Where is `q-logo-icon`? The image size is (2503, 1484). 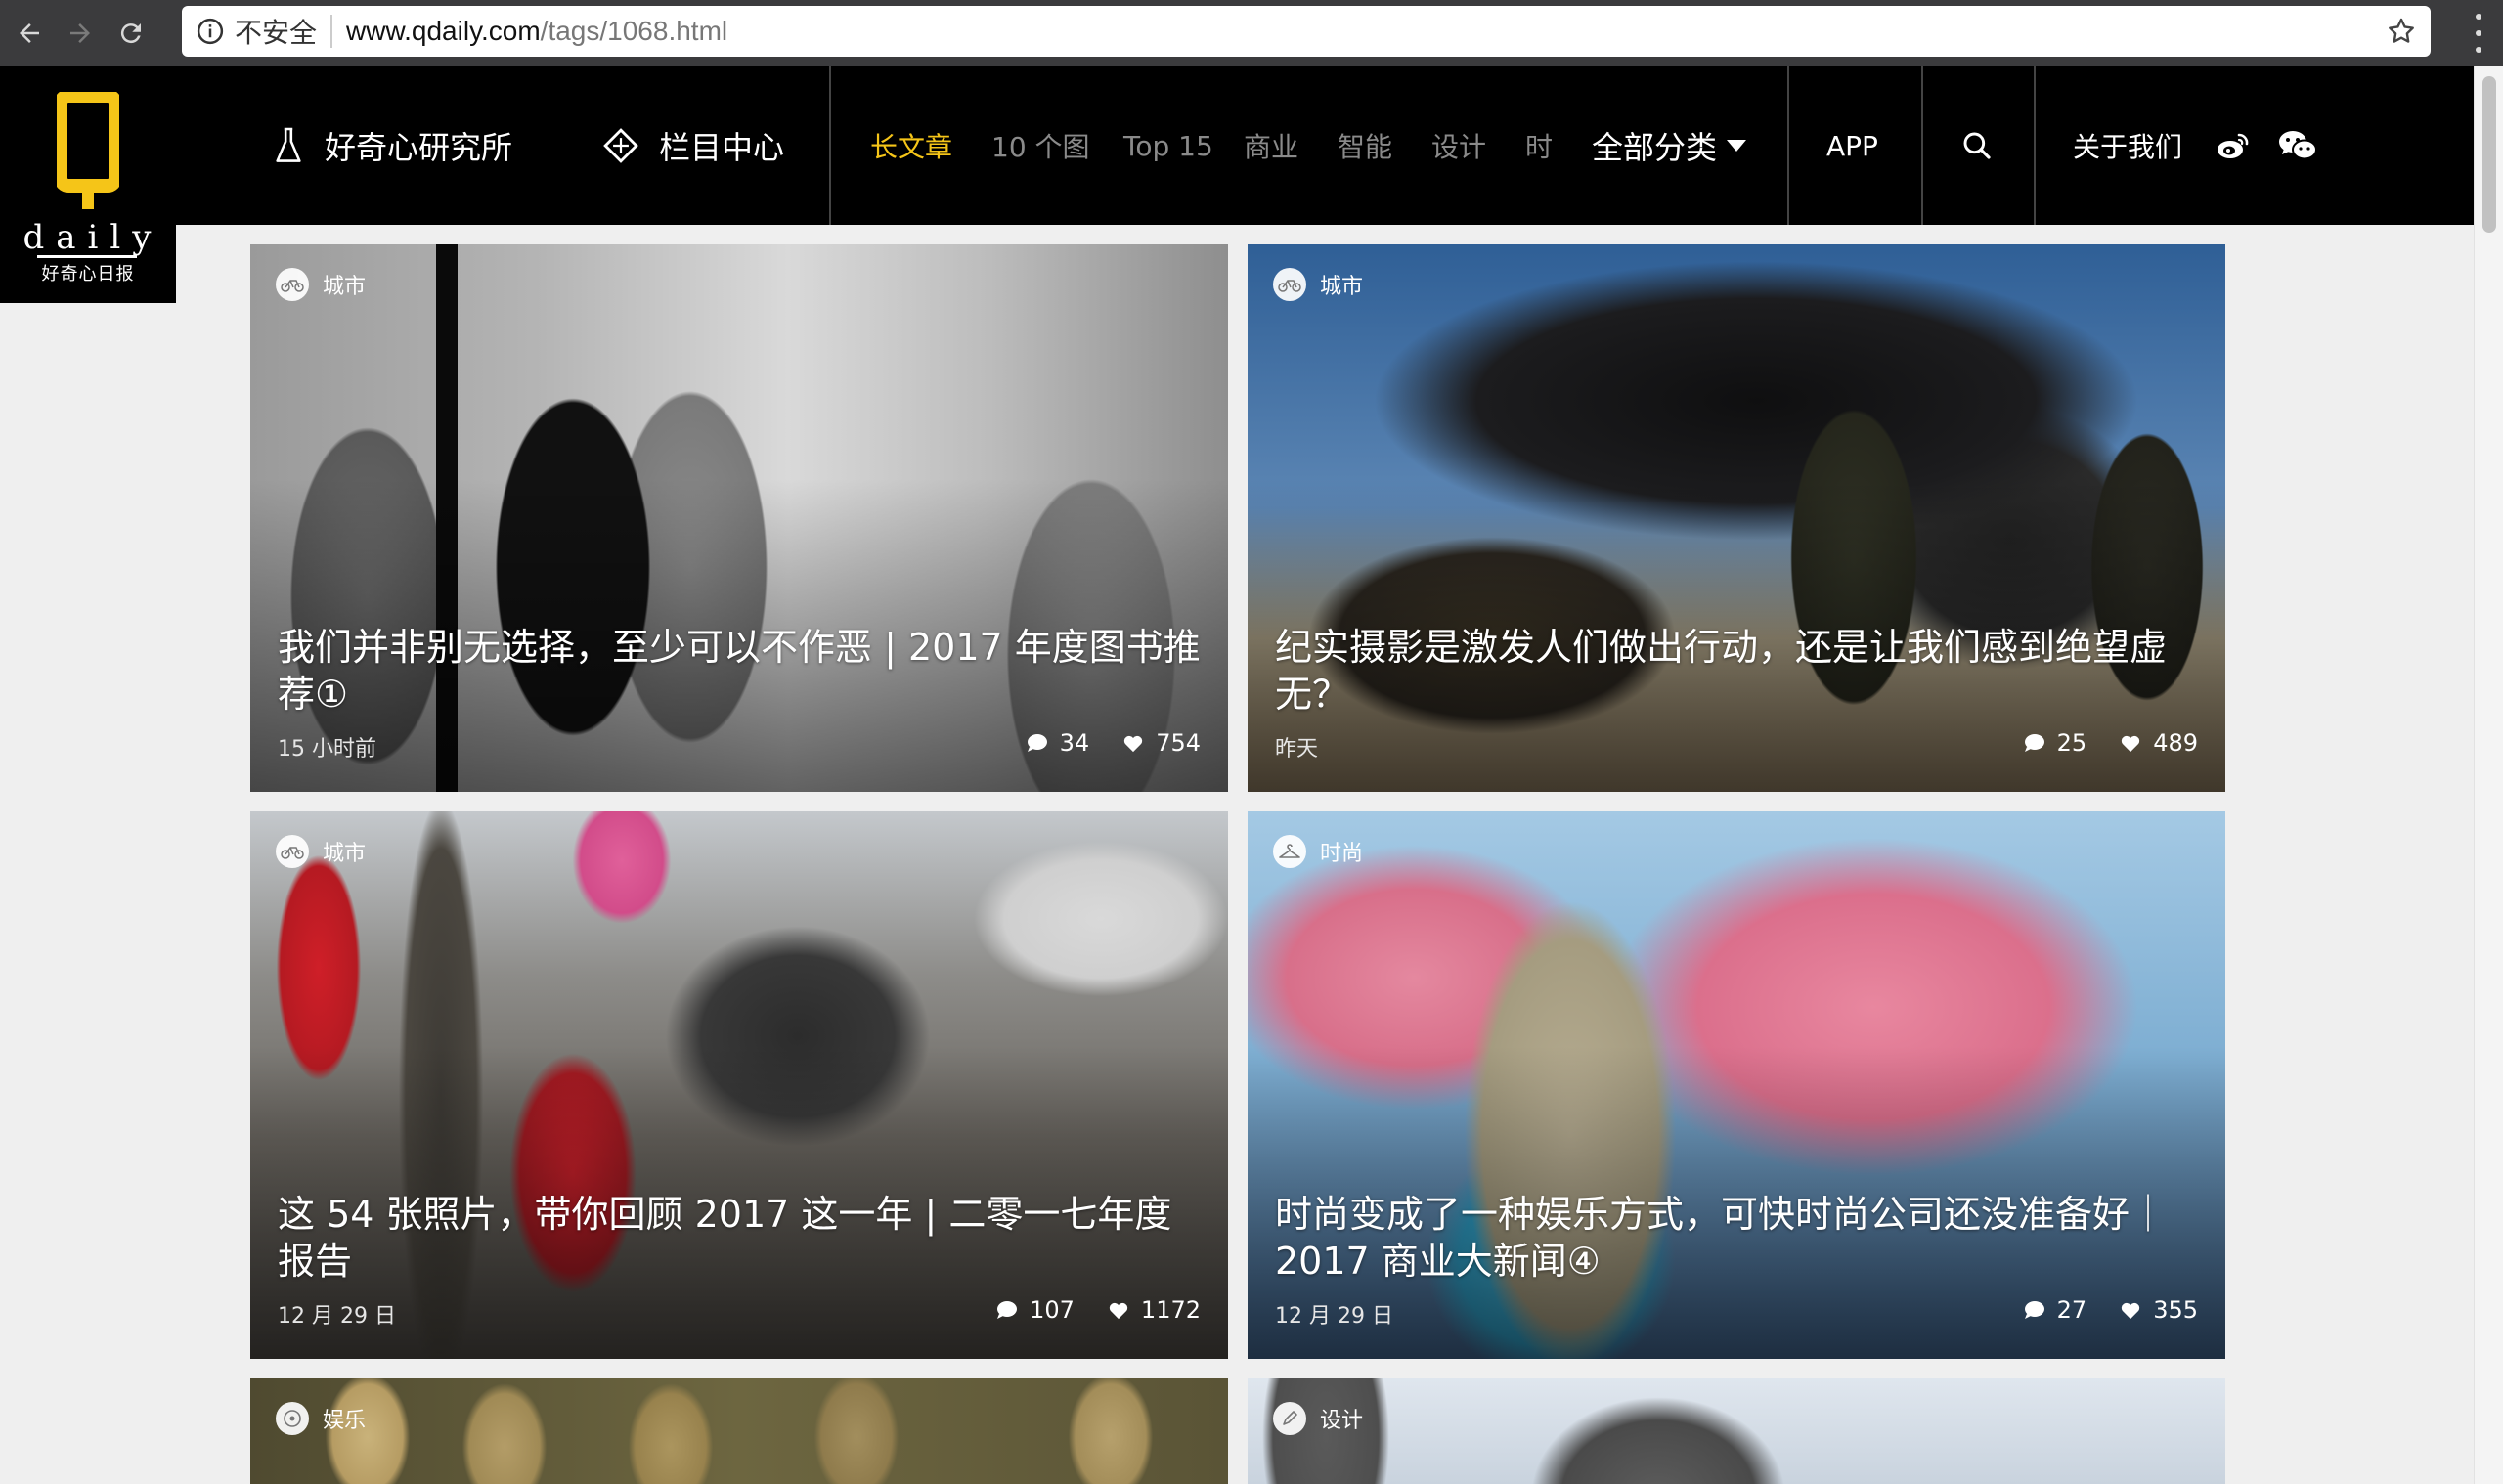 q-logo-icon is located at coordinates (88, 150).